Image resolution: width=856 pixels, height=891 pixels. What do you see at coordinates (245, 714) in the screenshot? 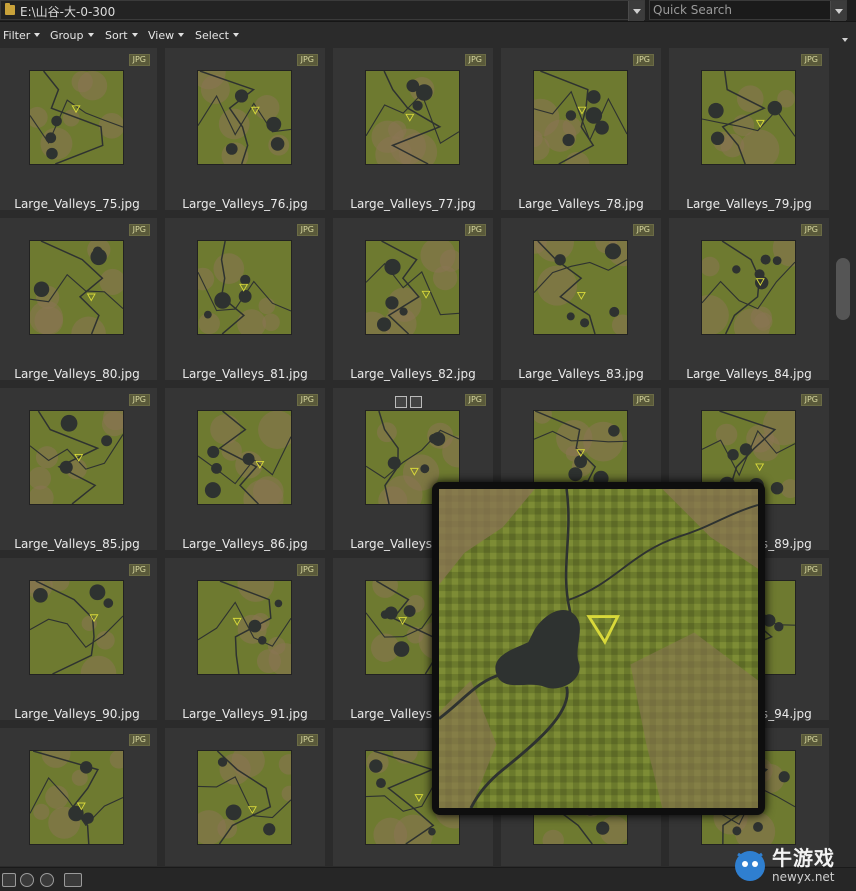
I see `file-name: Large_Valleys_91.jpg` at bounding box center [245, 714].